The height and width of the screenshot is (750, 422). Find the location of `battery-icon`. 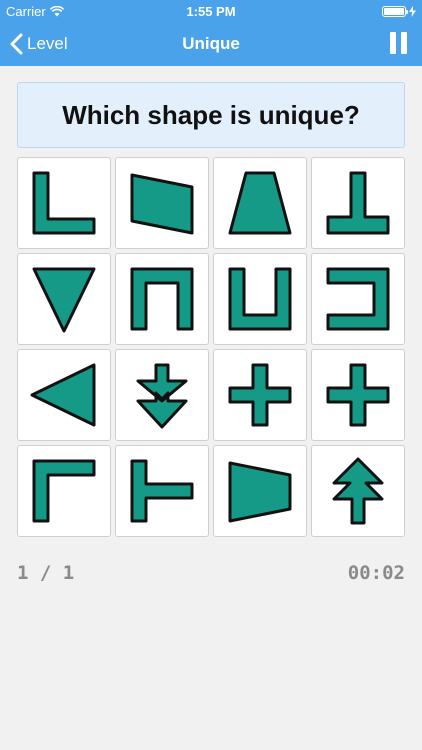

battery-icon is located at coordinates (395, 11).